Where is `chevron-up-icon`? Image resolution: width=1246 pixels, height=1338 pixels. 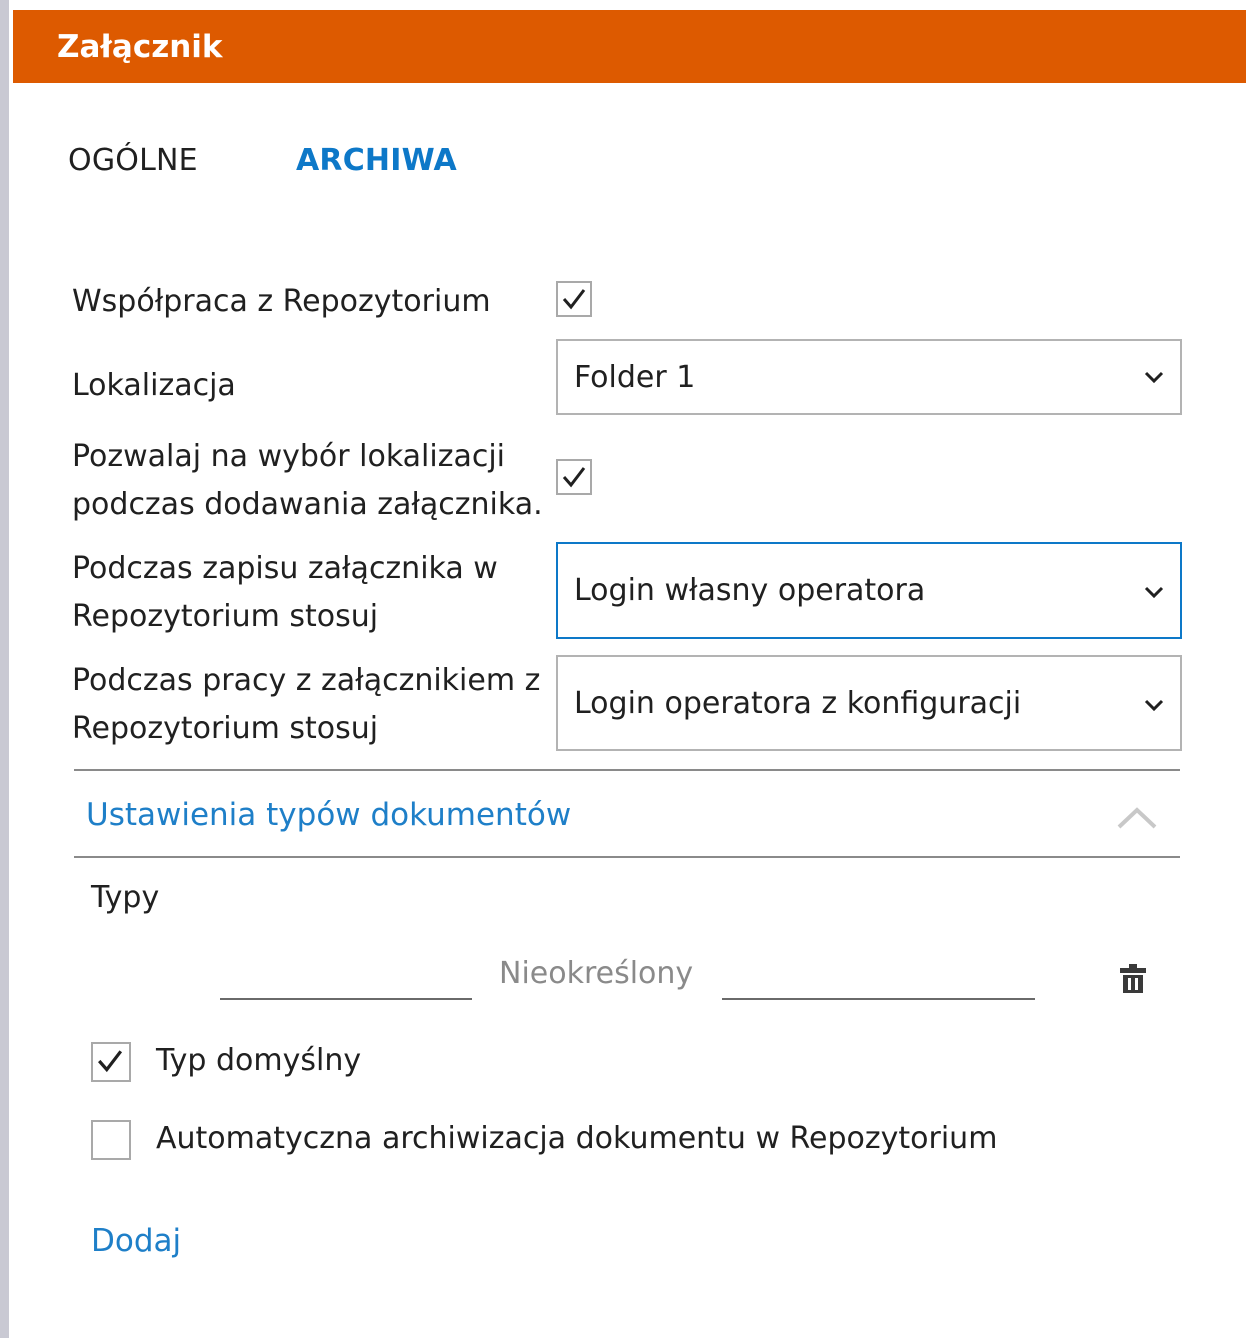 chevron-up-icon is located at coordinates (1137, 818).